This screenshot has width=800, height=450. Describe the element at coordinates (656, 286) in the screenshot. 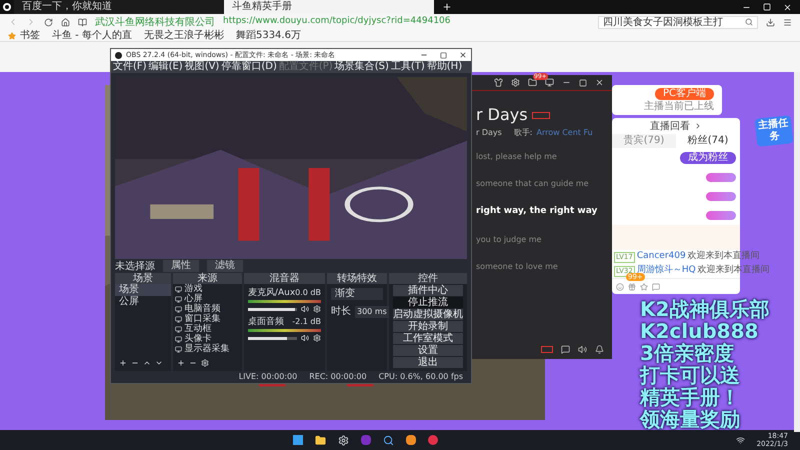

I see `message-icon` at that location.